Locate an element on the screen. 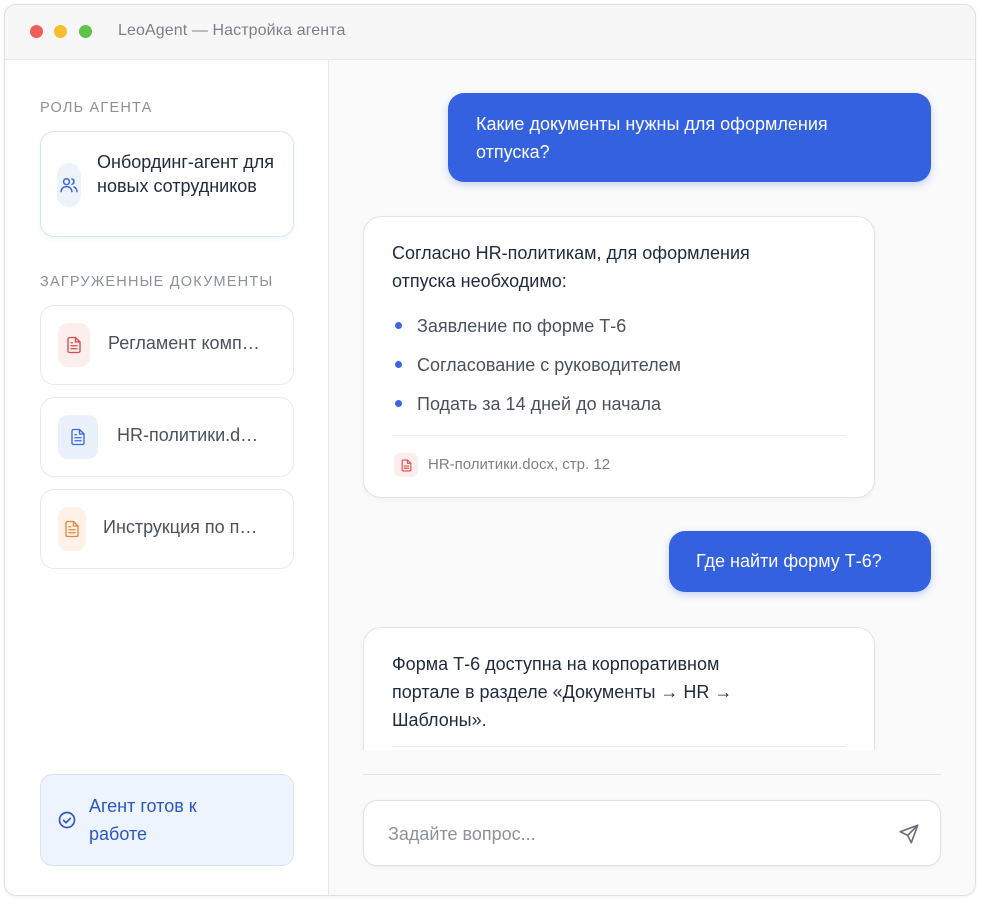  window-title: LeoAgent — Настройка агента is located at coordinates (232, 30).